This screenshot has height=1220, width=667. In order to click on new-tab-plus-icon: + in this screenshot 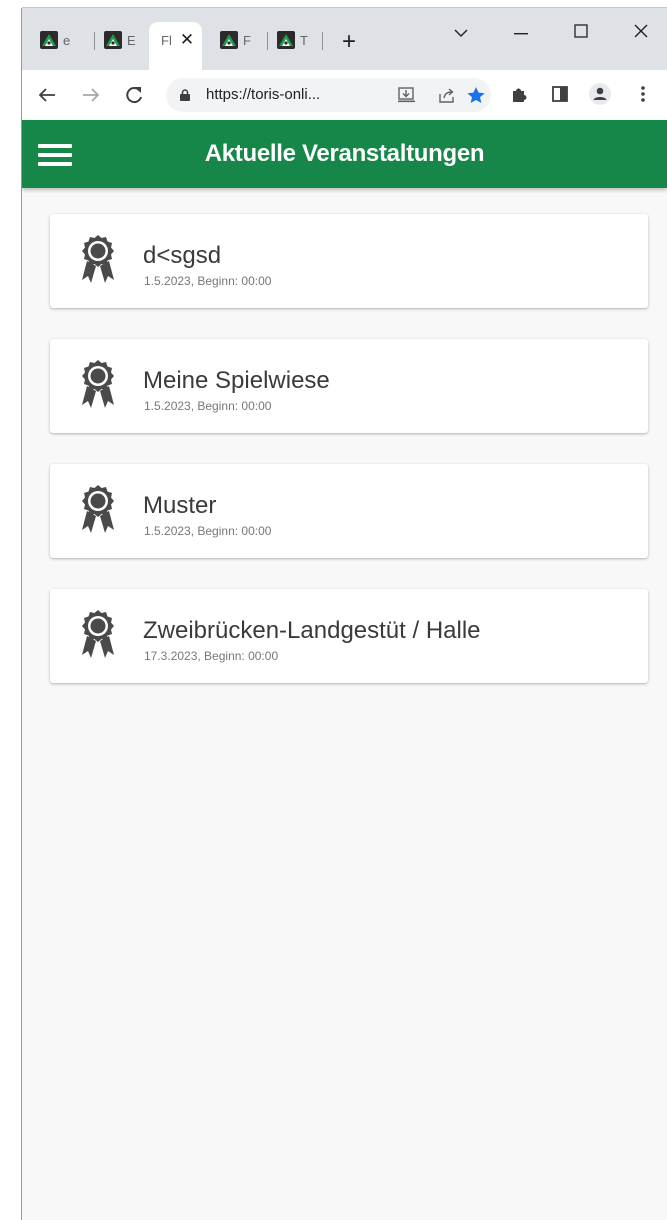, I will do `click(349, 42)`.